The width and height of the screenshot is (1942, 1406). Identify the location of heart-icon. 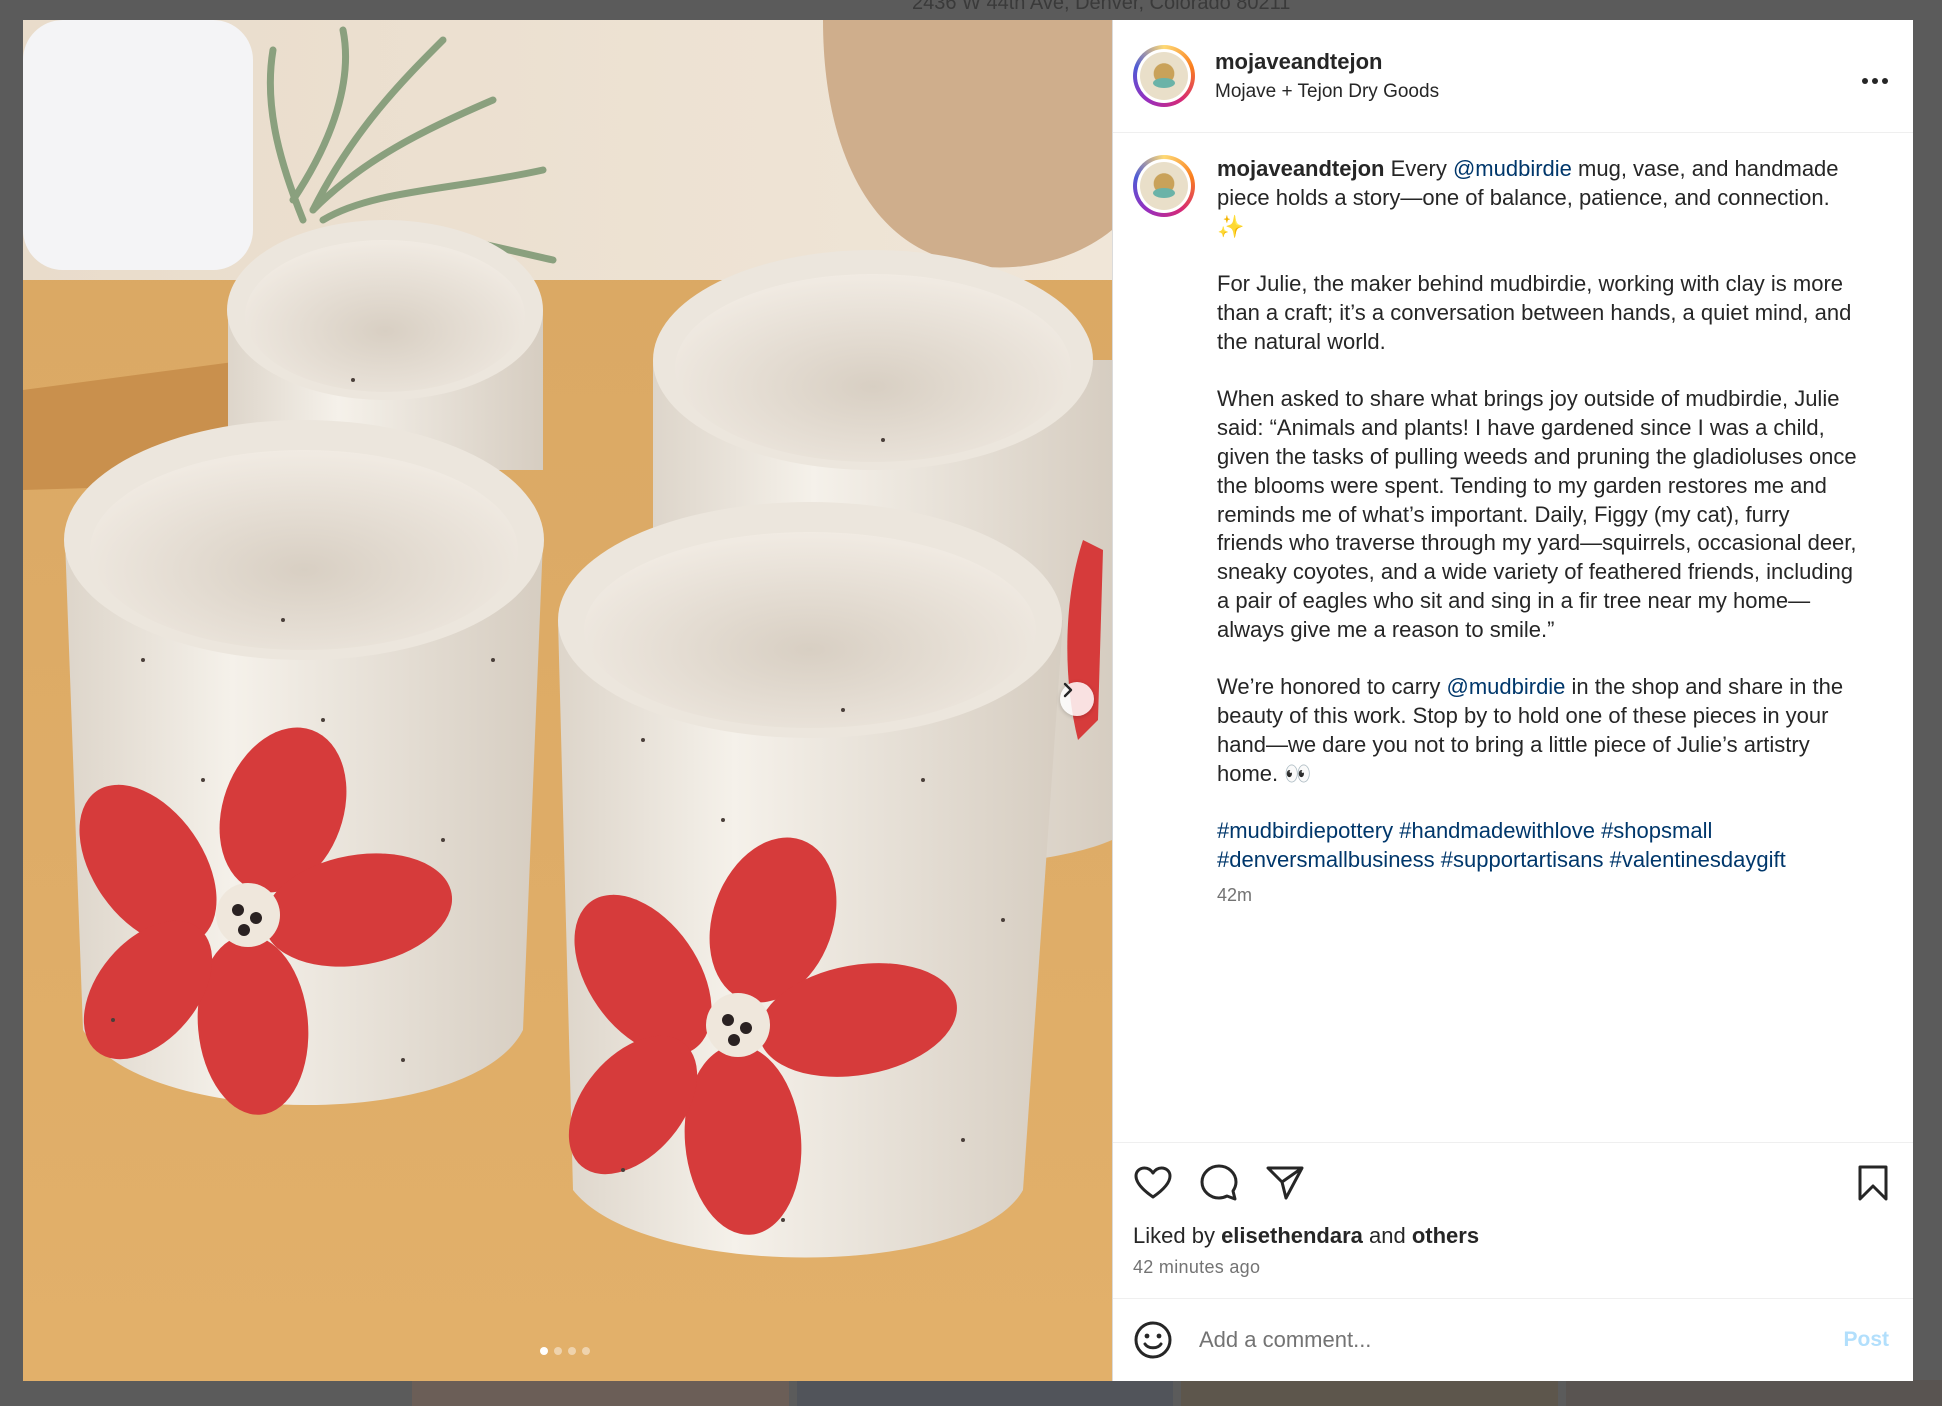
(1153, 1182).